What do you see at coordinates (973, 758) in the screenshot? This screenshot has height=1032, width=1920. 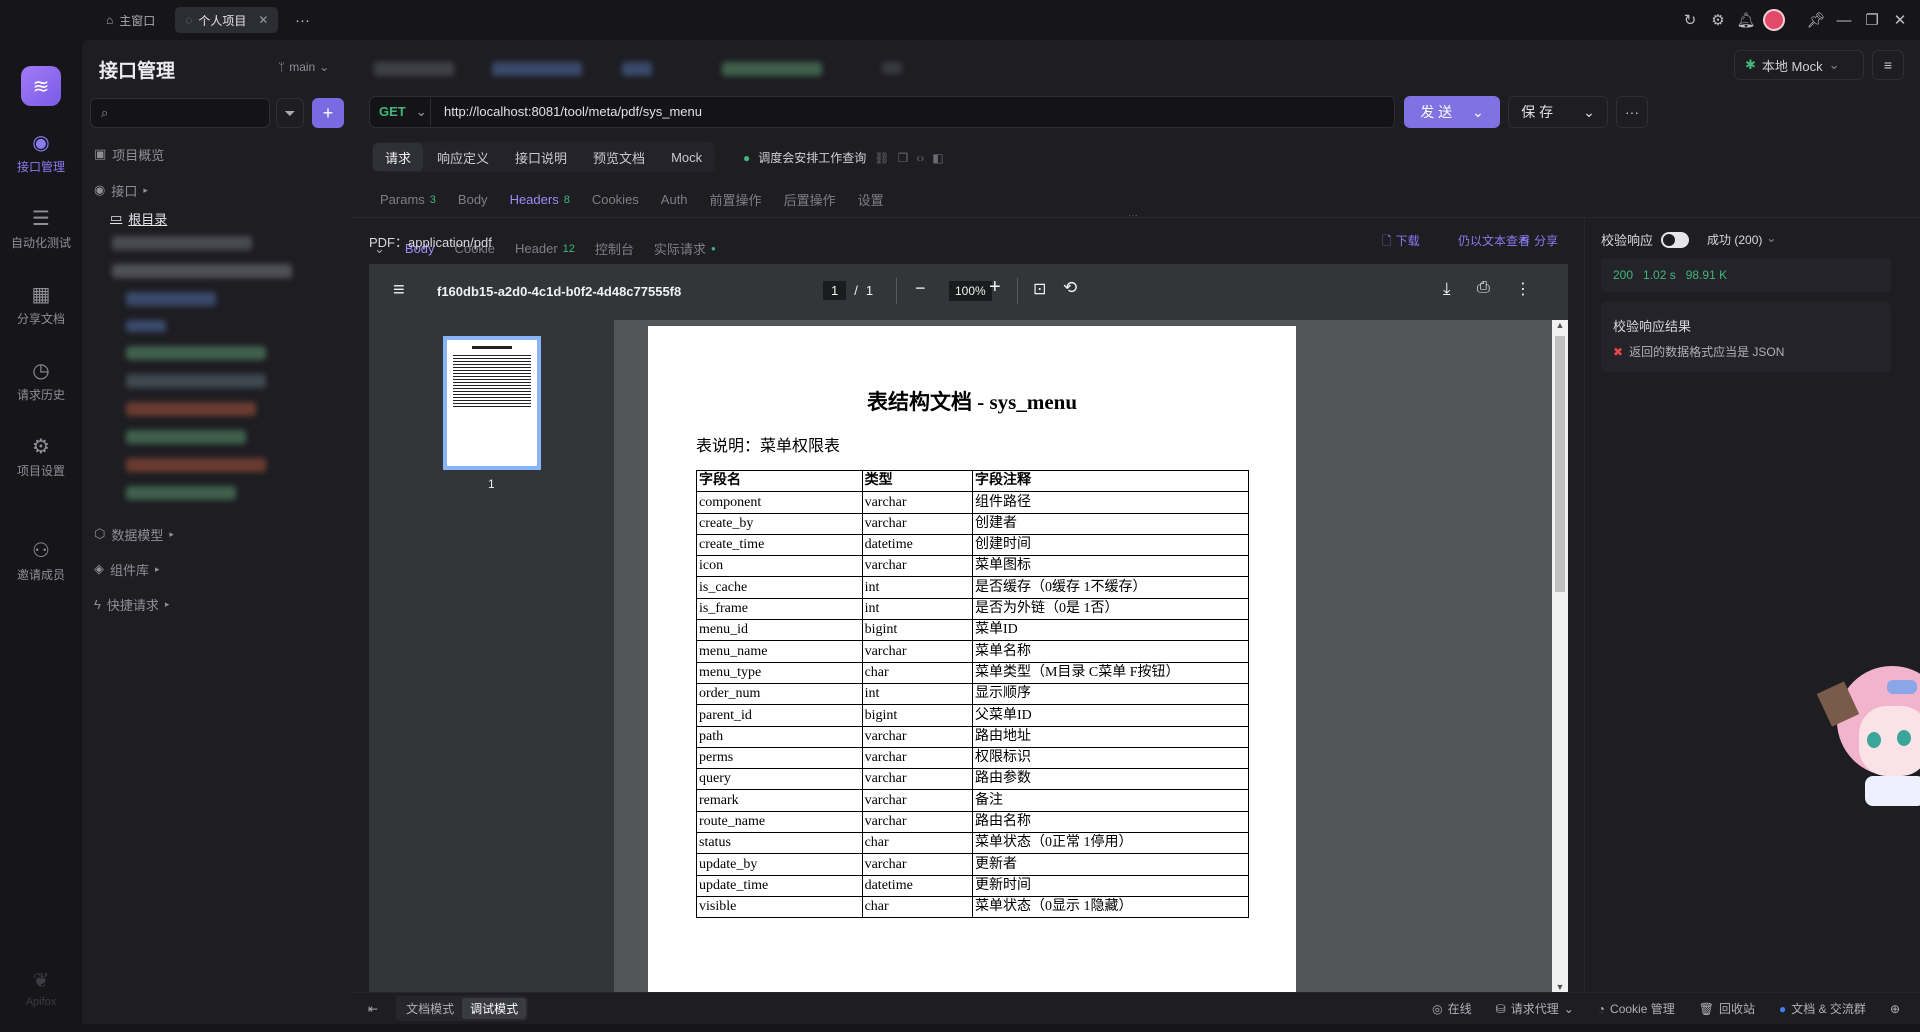 I see `table-row: perms varchar 权限标识` at bounding box center [973, 758].